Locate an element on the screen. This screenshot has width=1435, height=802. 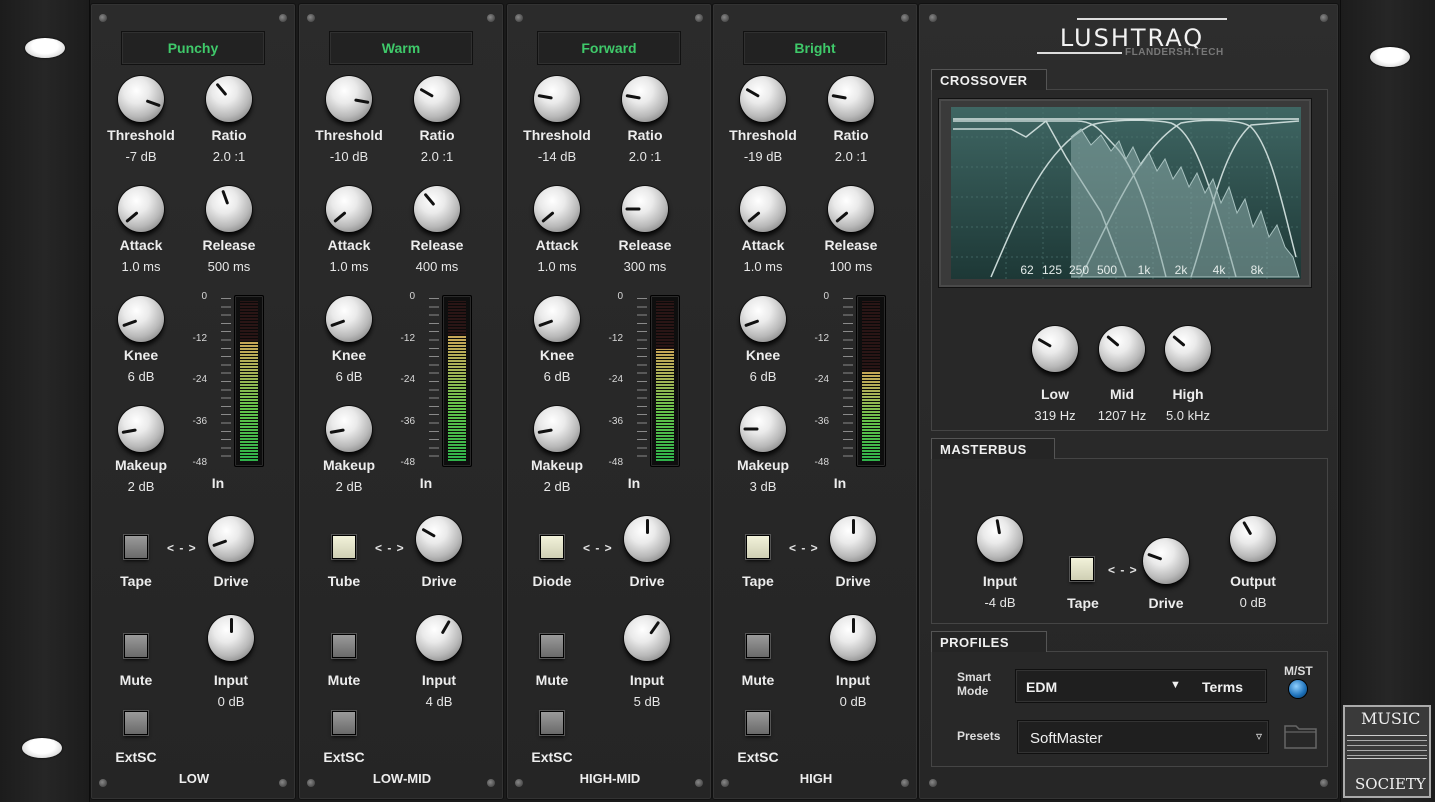
high-mid-saturation-toggle is located at coordinates (552, 547).